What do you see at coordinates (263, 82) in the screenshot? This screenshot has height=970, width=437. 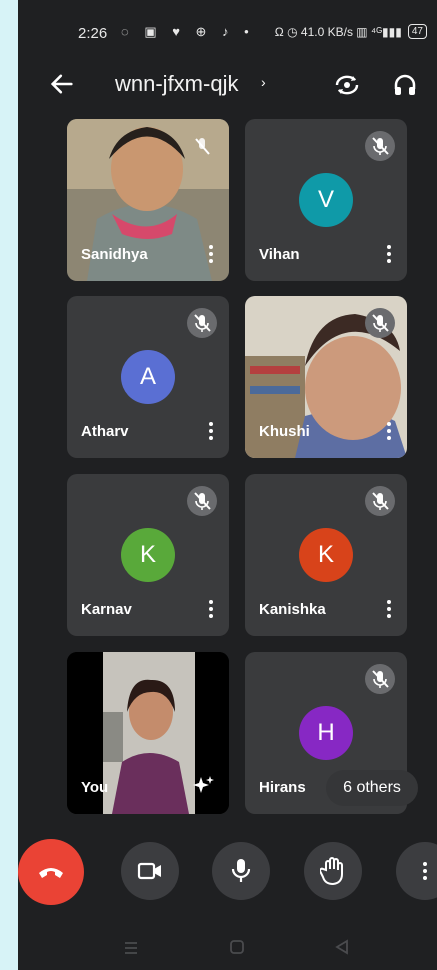 I see `caret-right-icon: ›` at bounding box center [263, 82].